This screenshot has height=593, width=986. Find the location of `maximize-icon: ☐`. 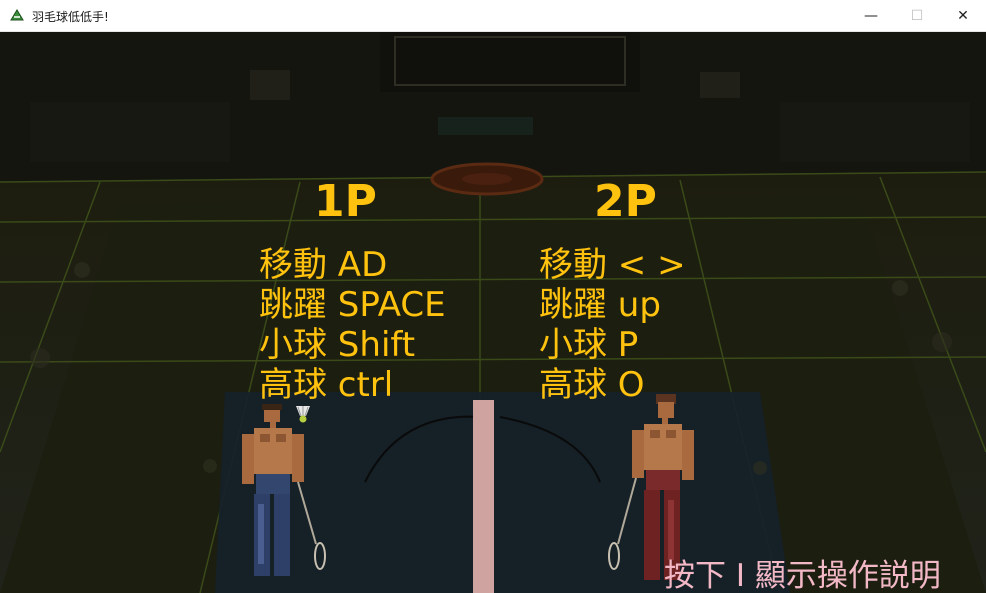

maximize-icon: ☐ is located at coordinates (917, 15).